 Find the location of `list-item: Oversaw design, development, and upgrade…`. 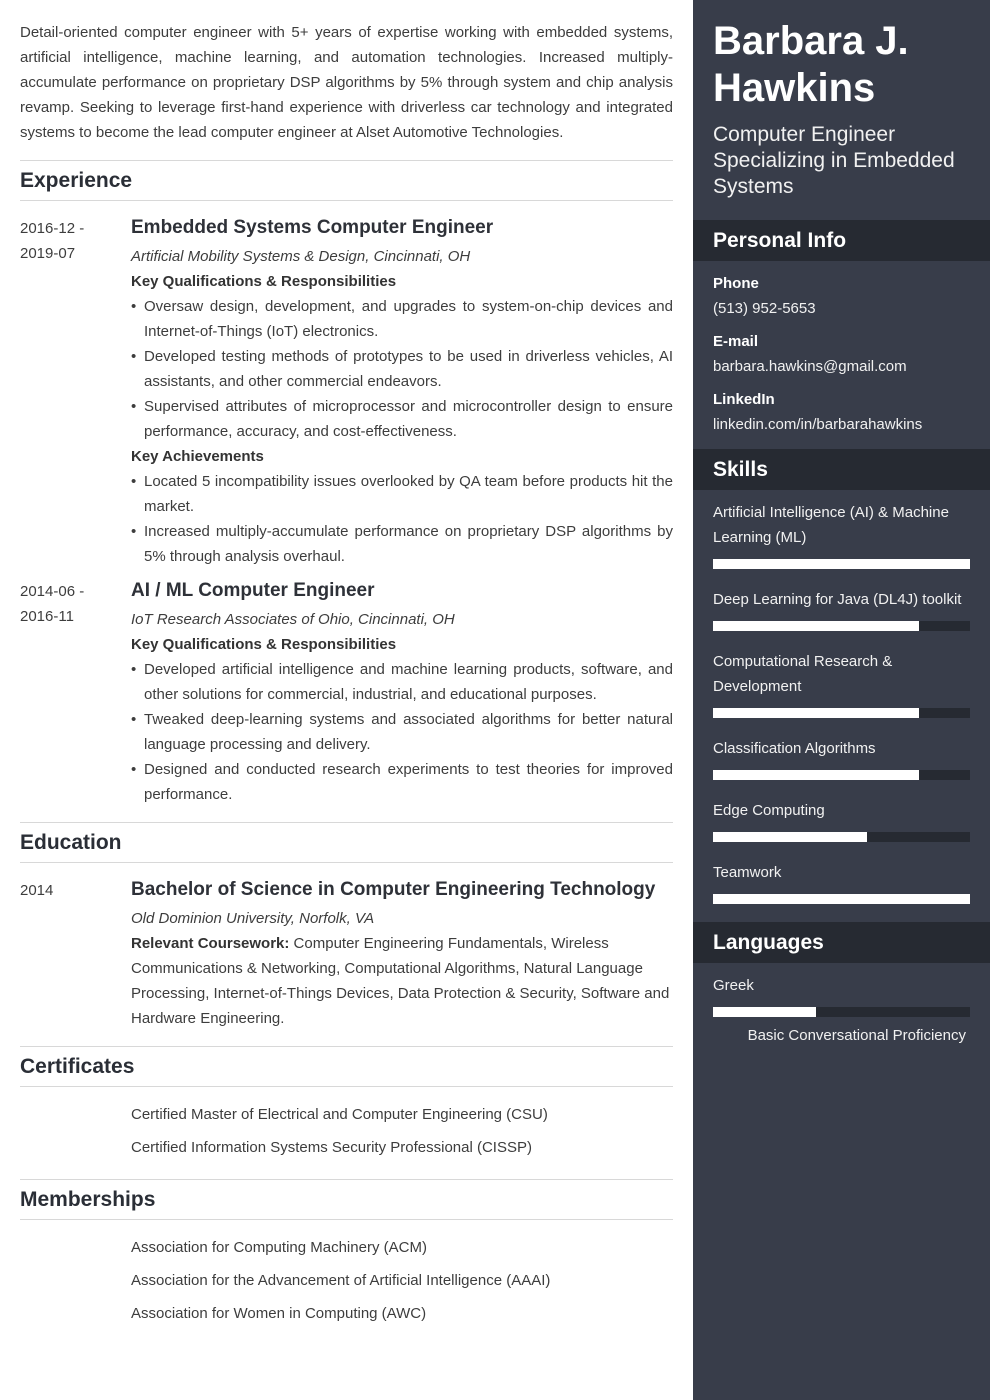

list-item: Oversaw design, development, and upgrade… is located at coordinates (402, 319).